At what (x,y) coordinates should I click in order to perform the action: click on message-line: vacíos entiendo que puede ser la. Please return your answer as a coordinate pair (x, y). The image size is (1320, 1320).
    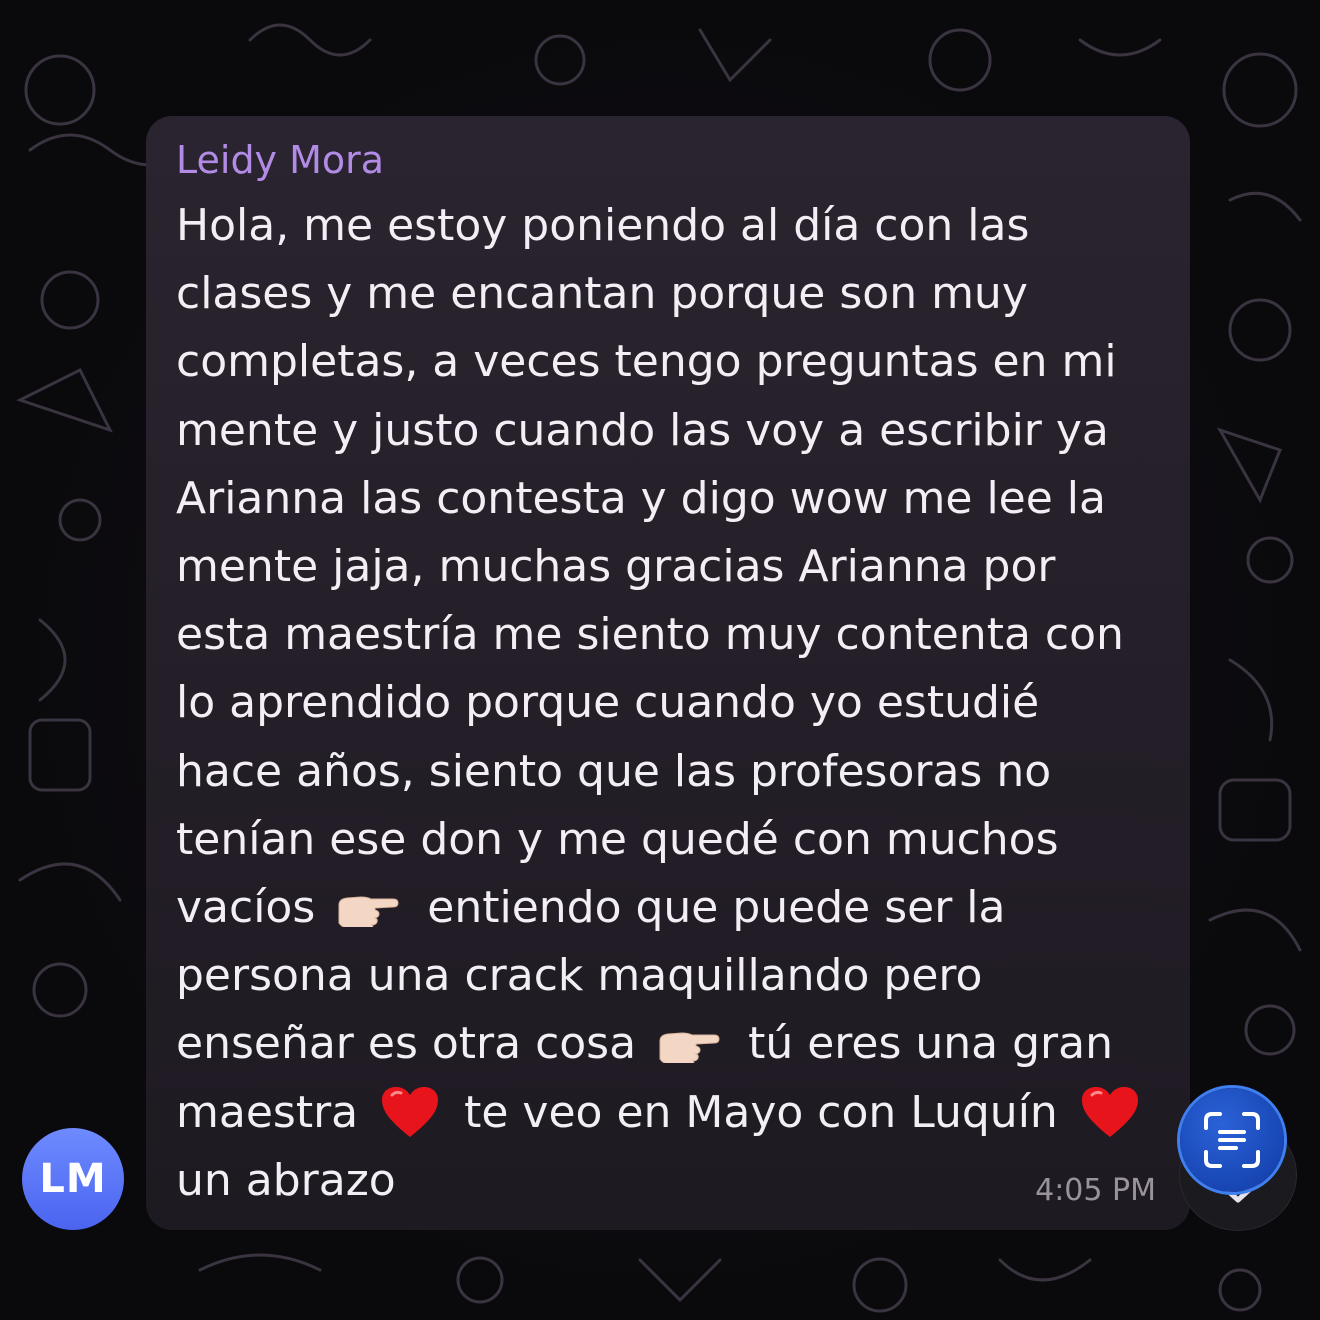
    Looking at the image, I should click on (668, 908).